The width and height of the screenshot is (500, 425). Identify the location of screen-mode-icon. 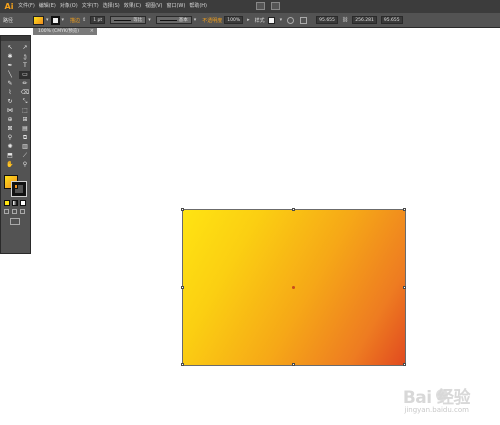
(15, 221).